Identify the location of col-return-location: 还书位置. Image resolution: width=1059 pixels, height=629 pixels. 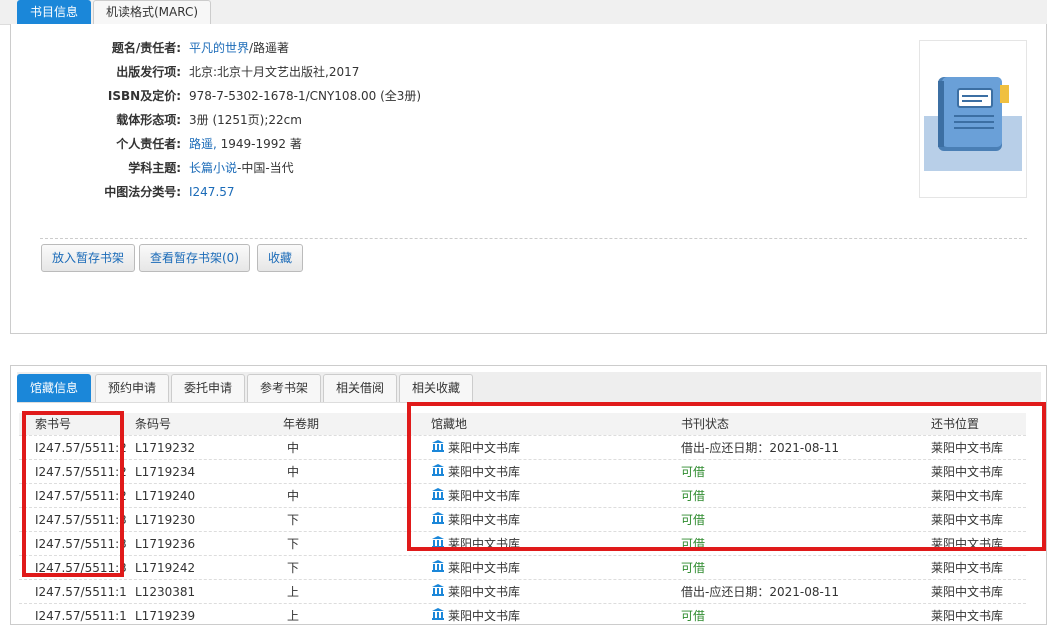
(955, 424).